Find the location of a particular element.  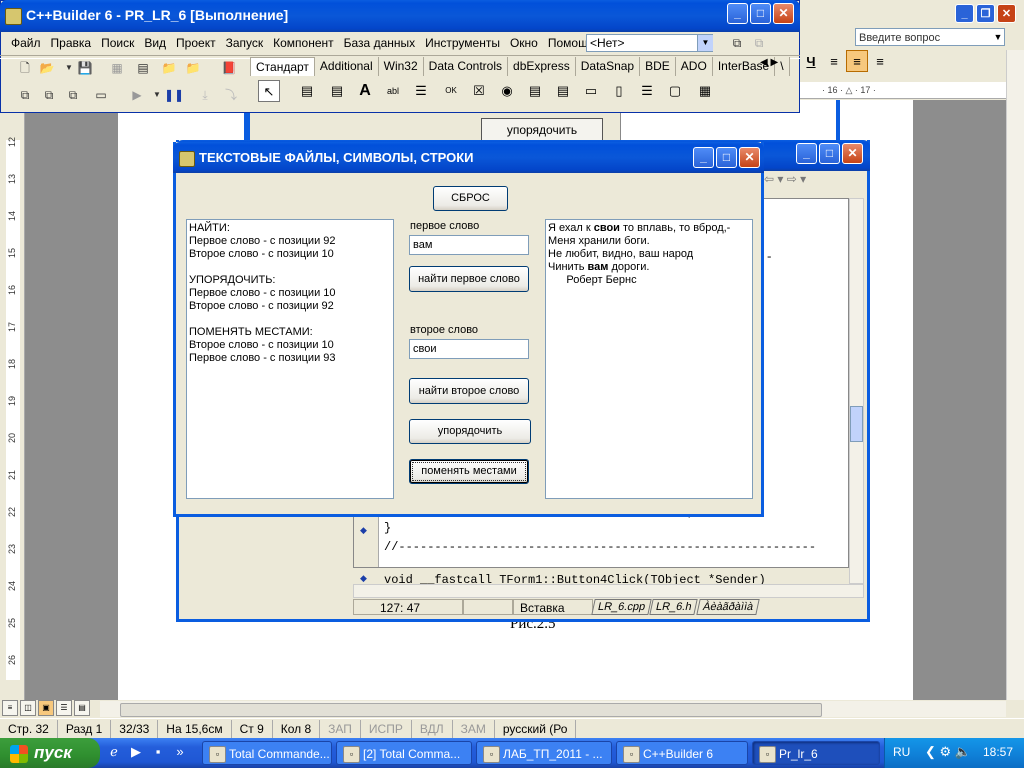

run-icon: ▶ is located at coordinates (137, 95).